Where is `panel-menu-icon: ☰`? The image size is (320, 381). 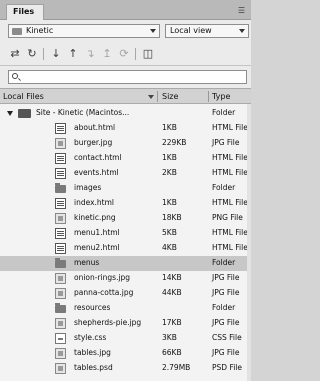
panel-menu-icon: ☰ is located at coordinates (241, 10).